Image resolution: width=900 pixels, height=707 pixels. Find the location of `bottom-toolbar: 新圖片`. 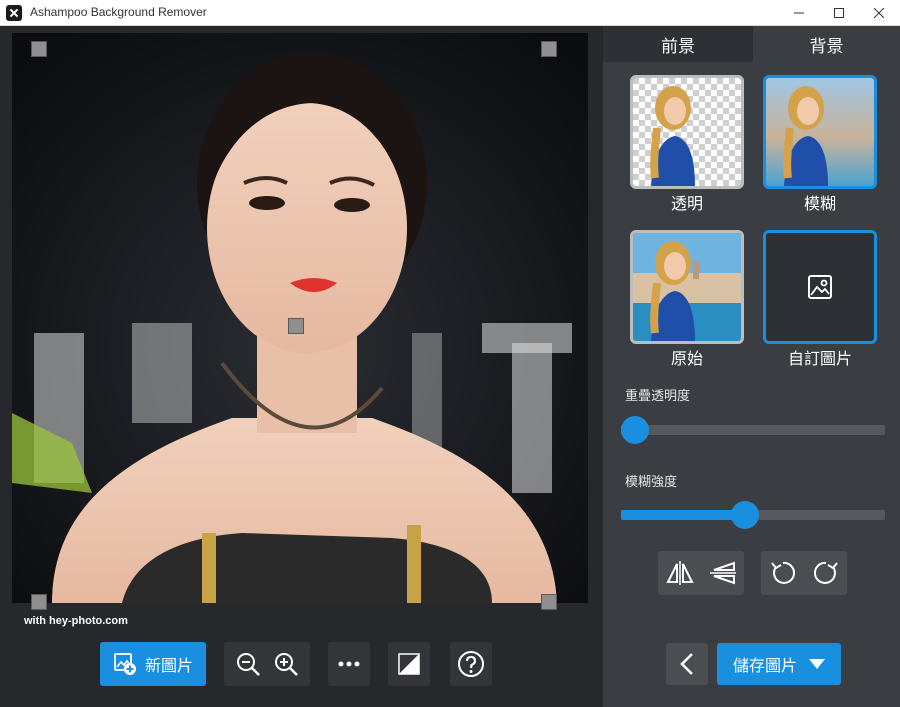

bottom-toolbar: 新圖片 is located at coordinates (301, 672).